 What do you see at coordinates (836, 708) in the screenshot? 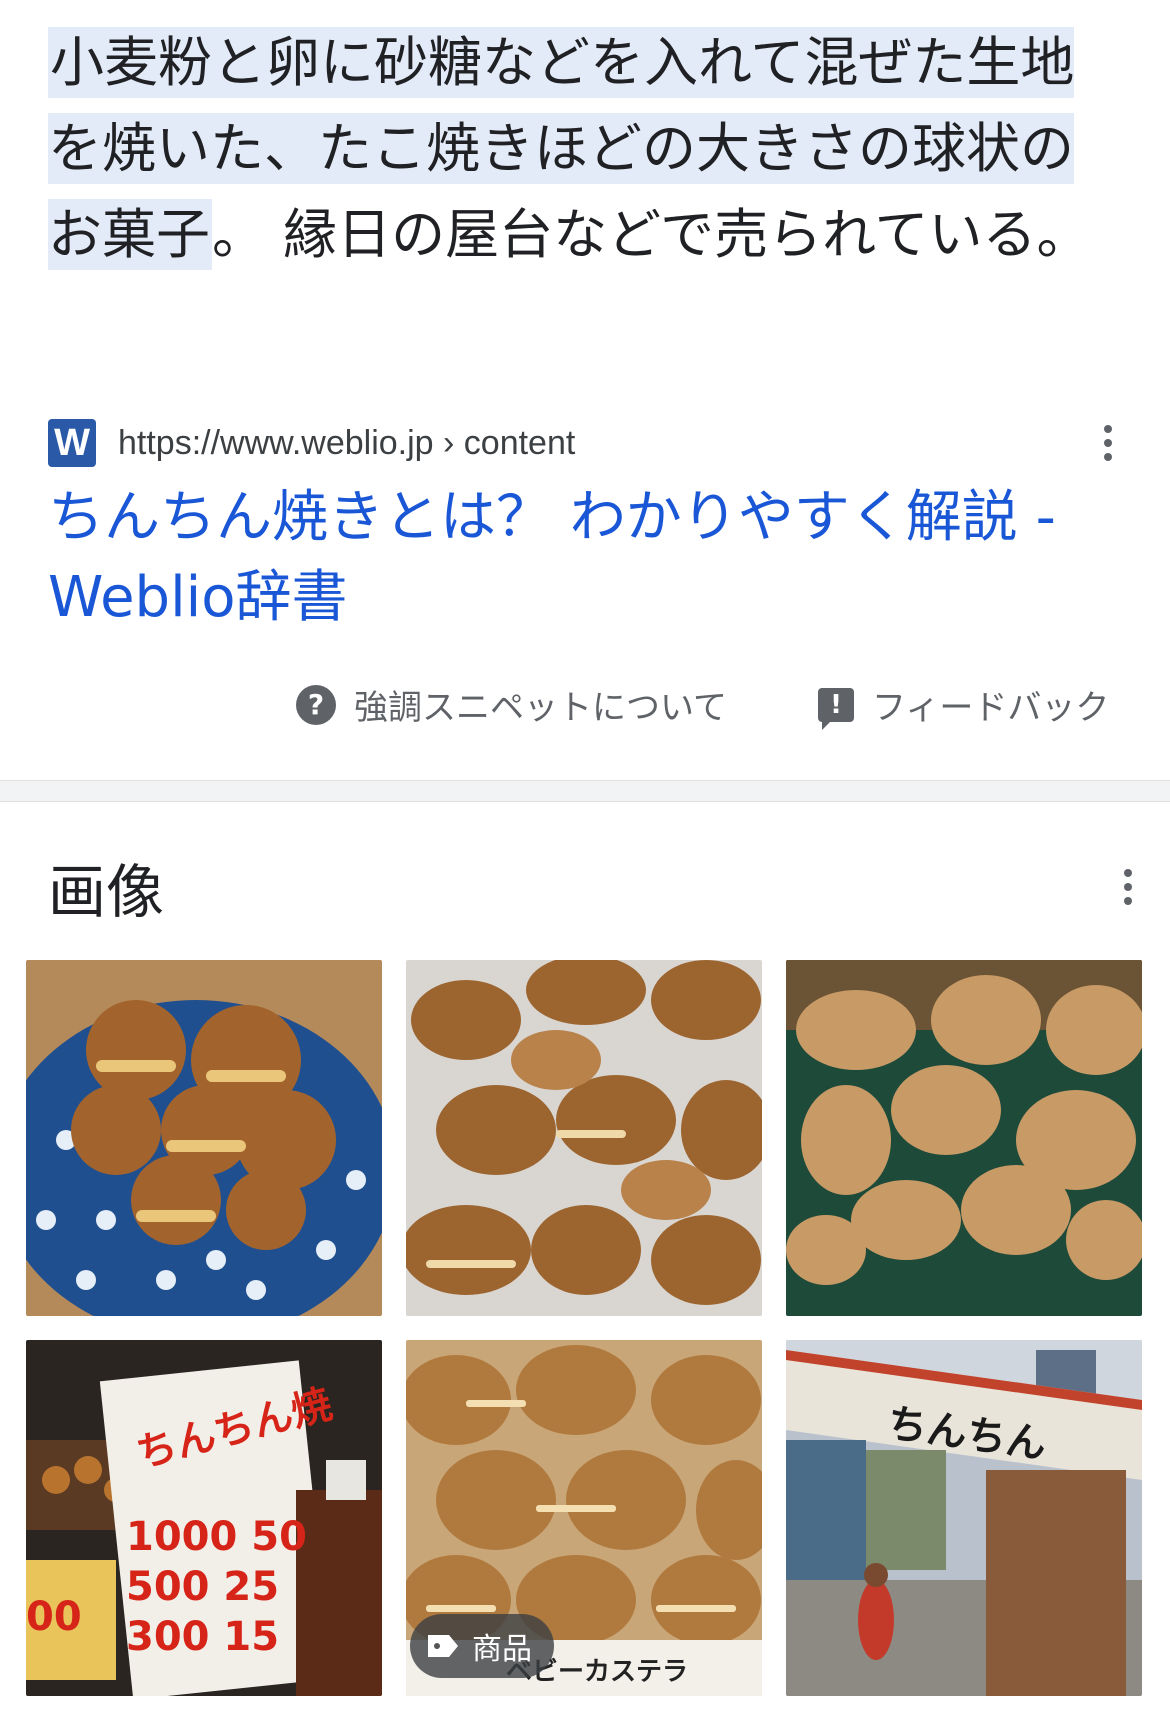
I see `feedback-icon: !` at bounding box center [836, 708].